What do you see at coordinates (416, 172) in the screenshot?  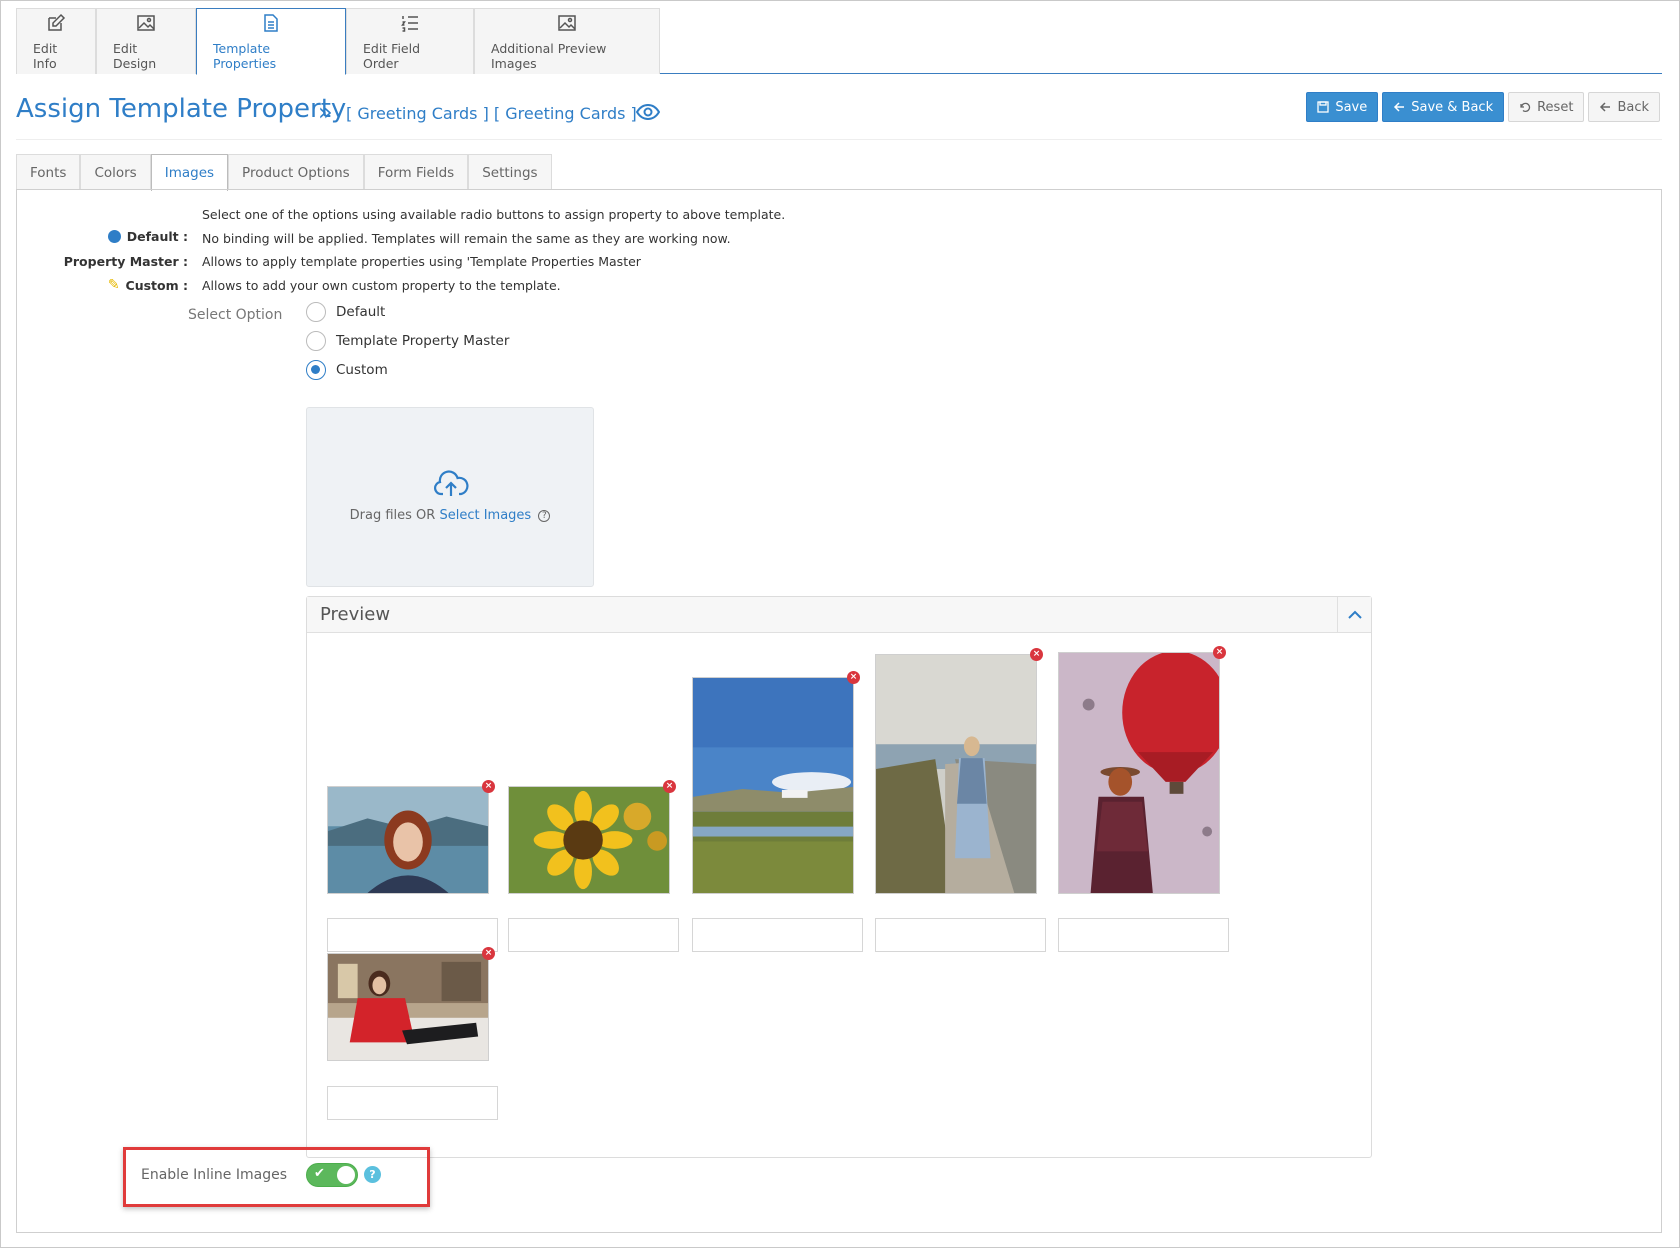 I see `tab-form-fields: Form Fields` at bounding box center [416, 172].